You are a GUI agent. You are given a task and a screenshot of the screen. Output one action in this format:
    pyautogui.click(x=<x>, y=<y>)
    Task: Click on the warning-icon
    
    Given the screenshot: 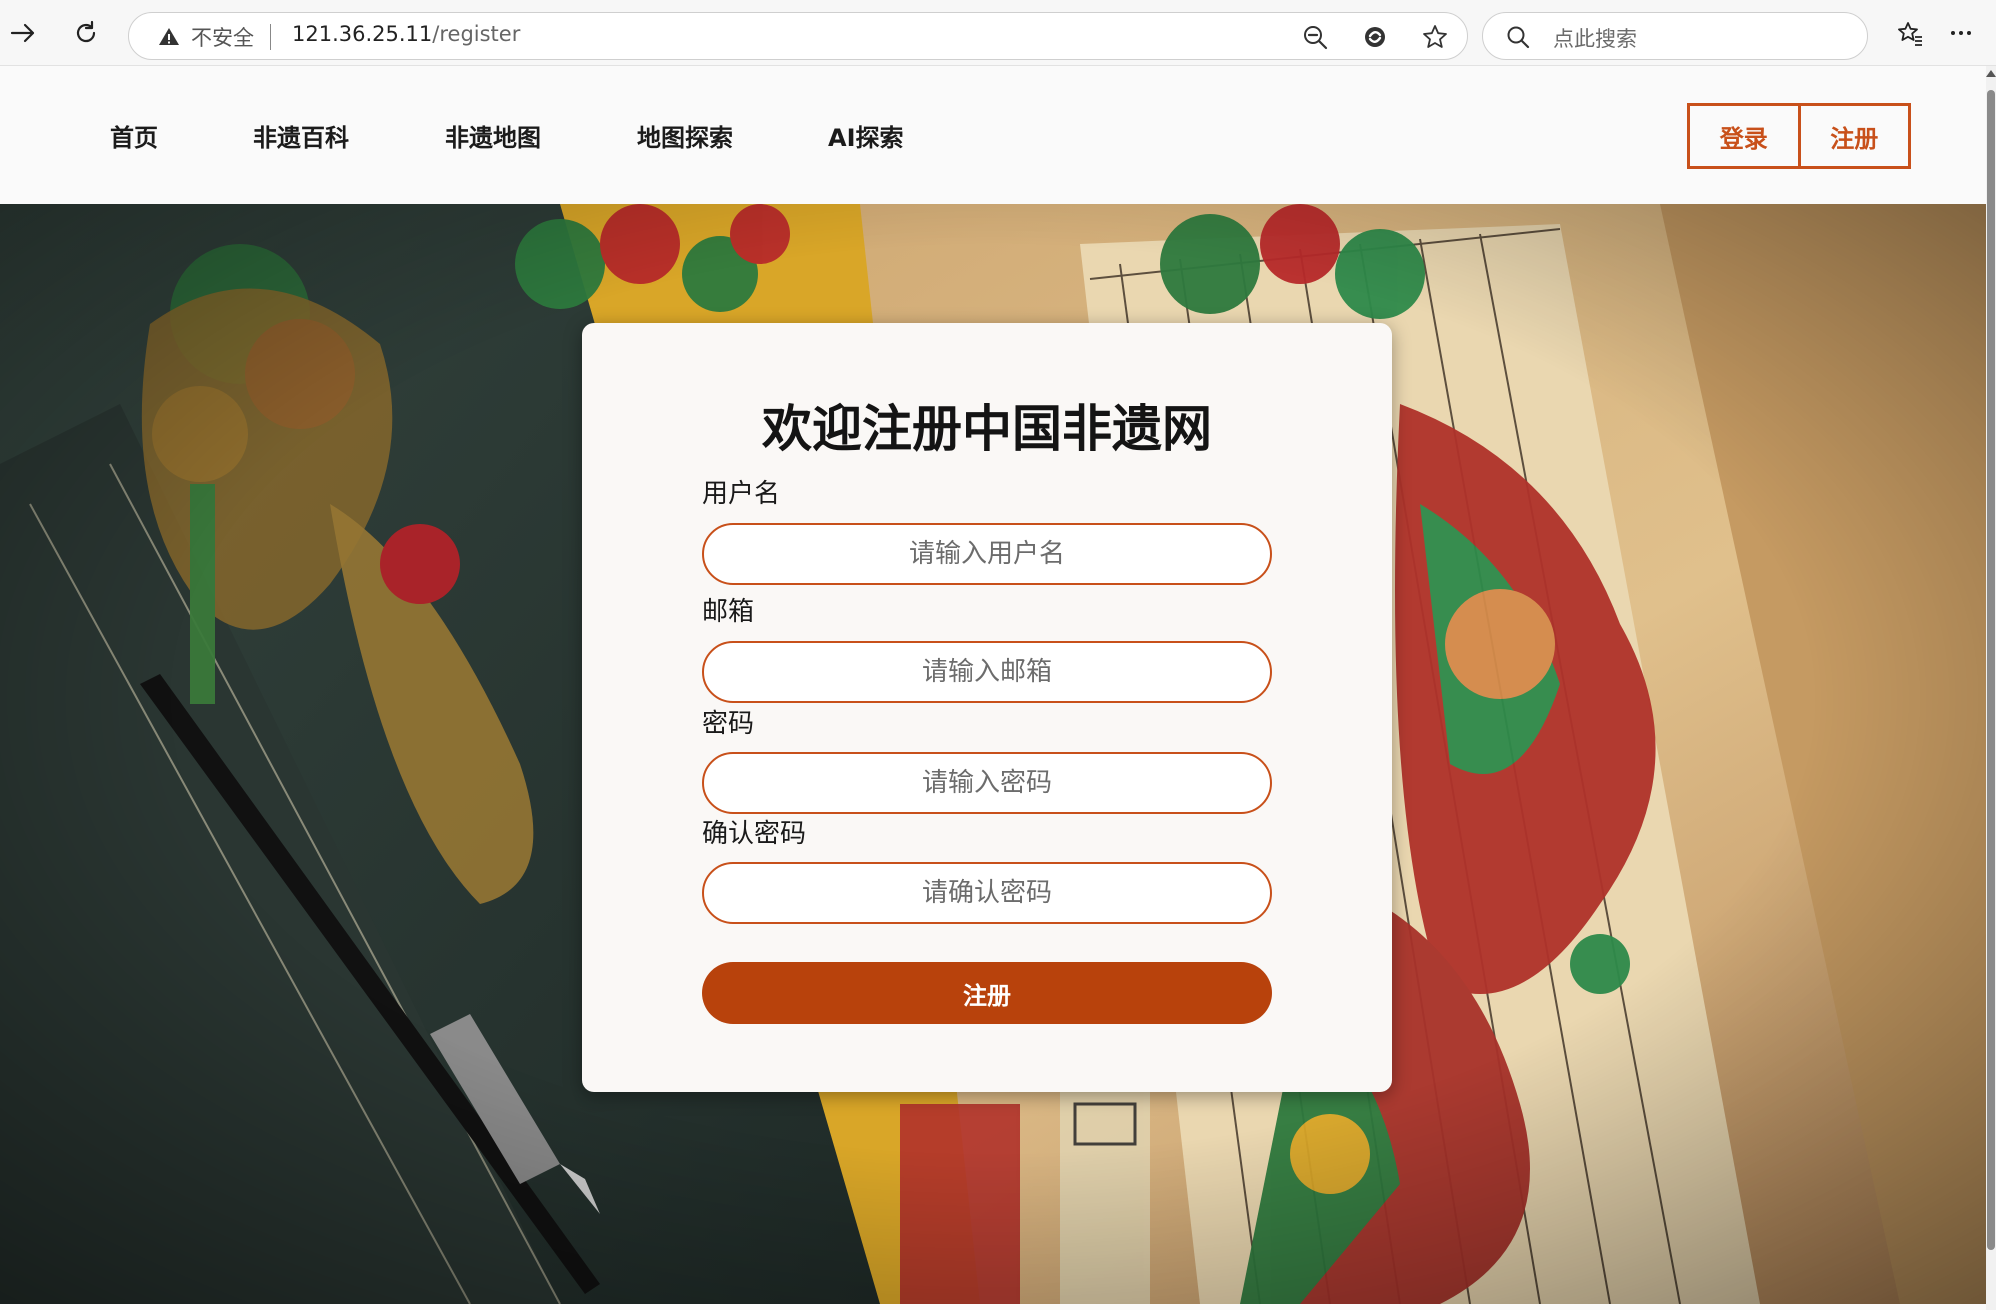 What is the action you would take?
    pyautogui.click(x=169, y=36)
    